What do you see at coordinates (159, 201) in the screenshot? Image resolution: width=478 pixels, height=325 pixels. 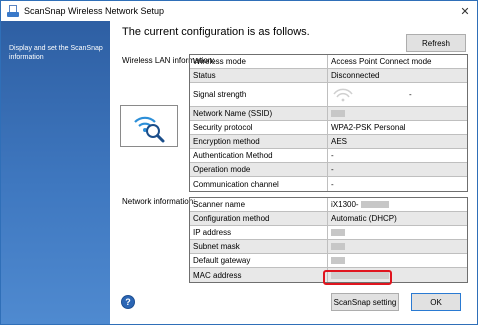 I see `network-section-label: Network information:` at bounding box center [159, 201].